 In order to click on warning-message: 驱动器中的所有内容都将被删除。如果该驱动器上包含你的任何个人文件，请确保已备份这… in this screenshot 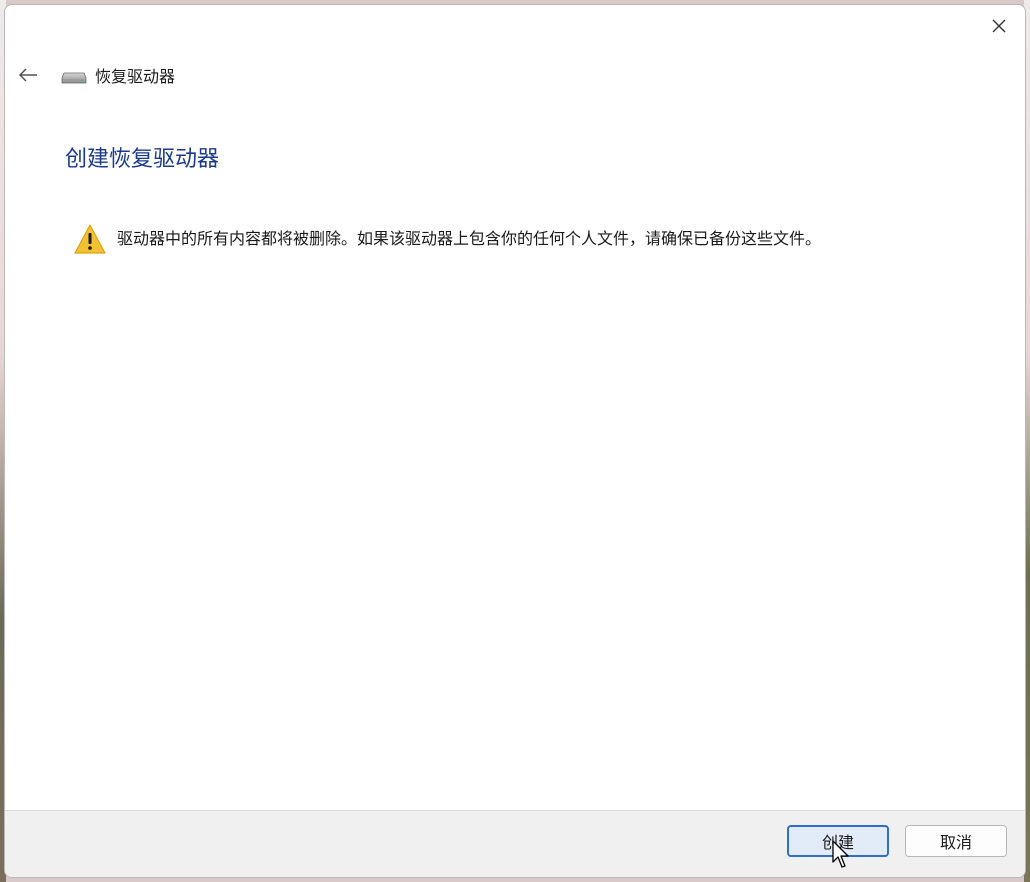, I will do `click(480, 239)`.